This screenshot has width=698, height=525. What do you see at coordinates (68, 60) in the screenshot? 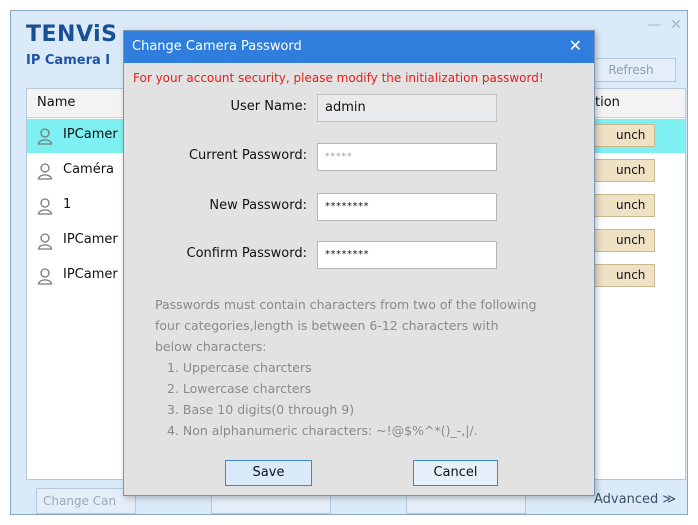
I see `app-subtitle: IP Camera I` at bounding box center [68, 60].